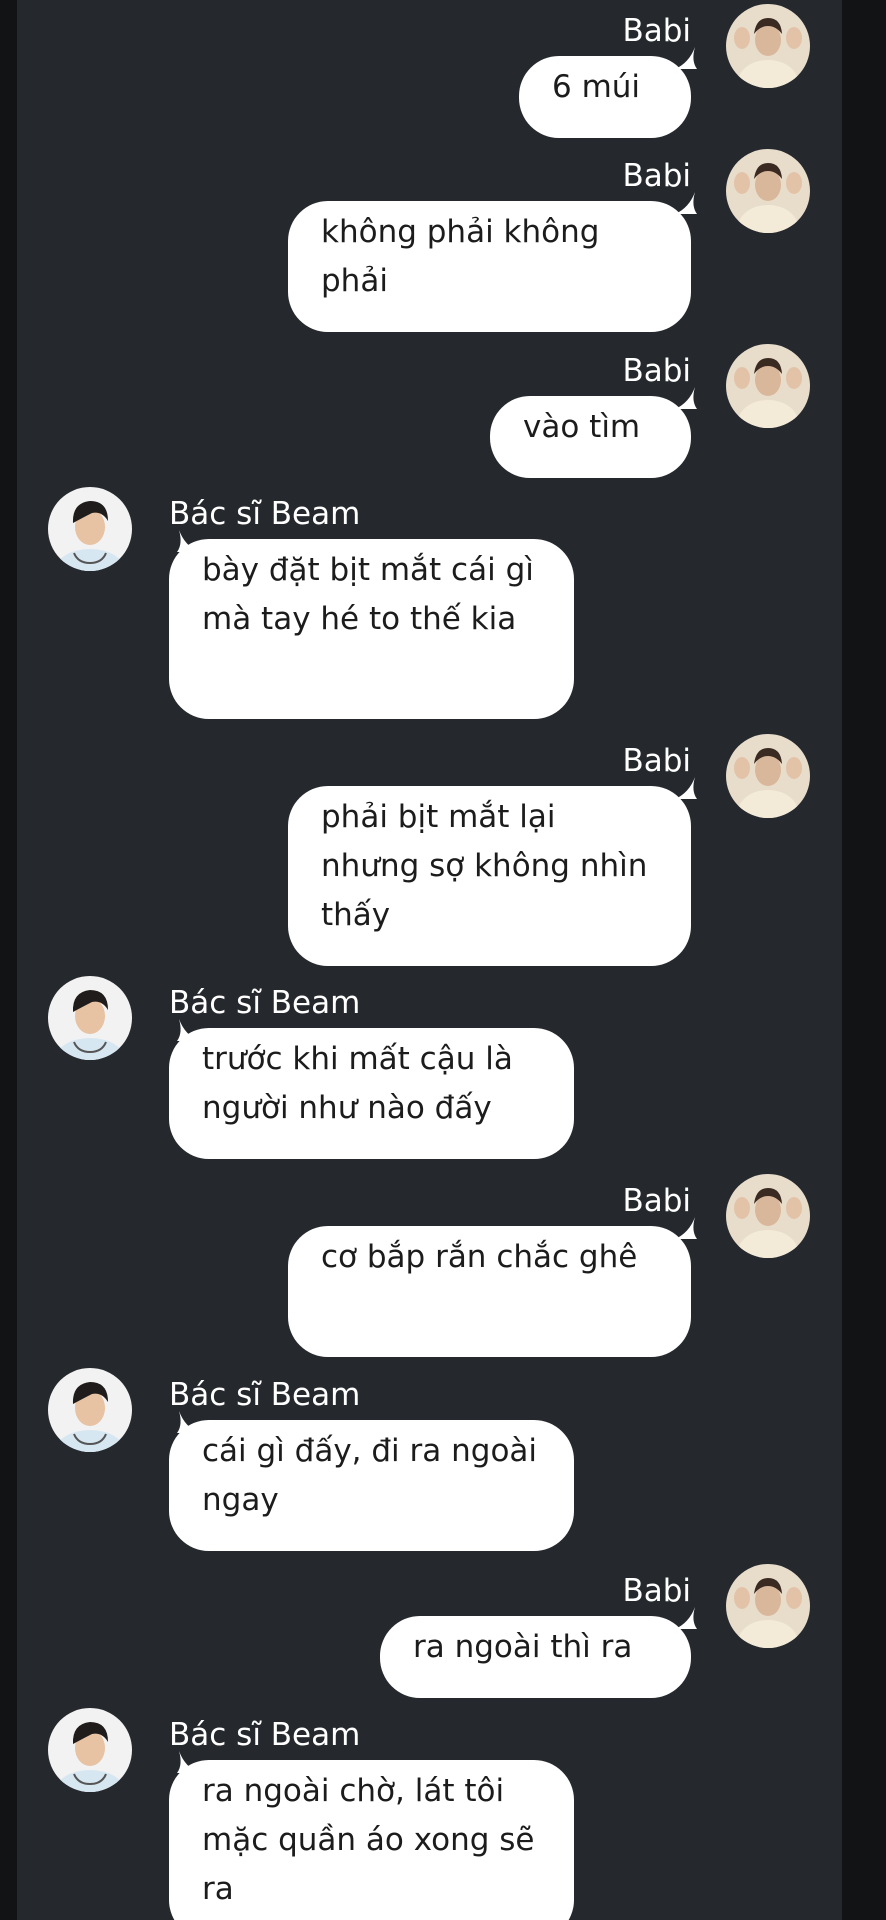 This screenshot has width=886, height=1920. I want to click on message-text: vào tìm, so click(582, 427).